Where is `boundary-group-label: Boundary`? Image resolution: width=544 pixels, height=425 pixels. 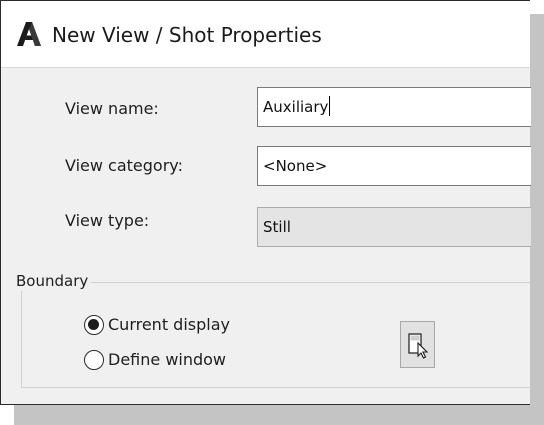
boundary-group-label: Boundary is located at coordinates (52, 281).